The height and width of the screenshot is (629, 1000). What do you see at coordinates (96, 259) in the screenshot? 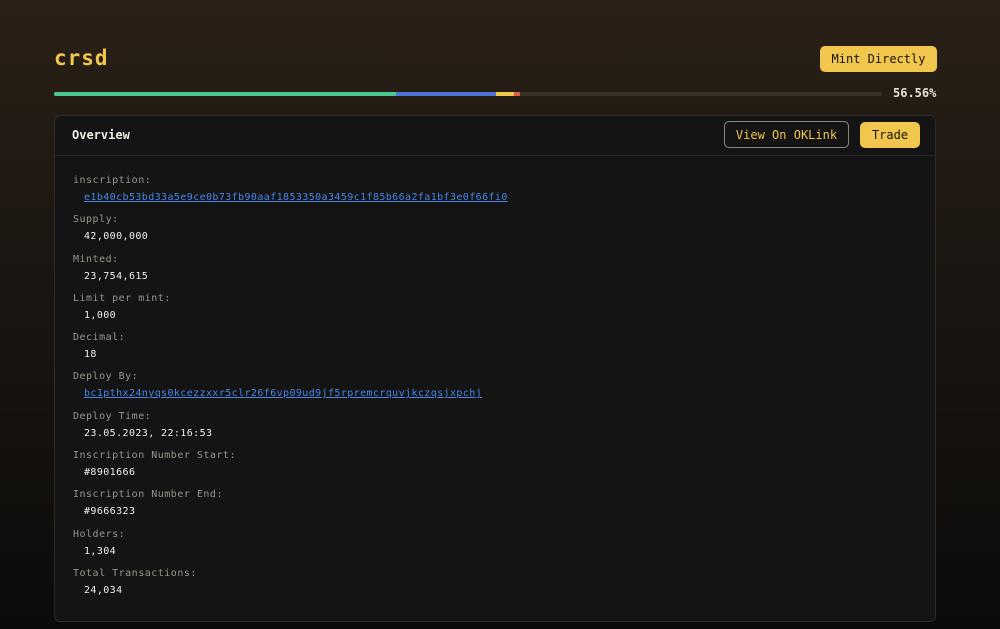
I see `field-label: Minted:` at bounding box center [96, 259].